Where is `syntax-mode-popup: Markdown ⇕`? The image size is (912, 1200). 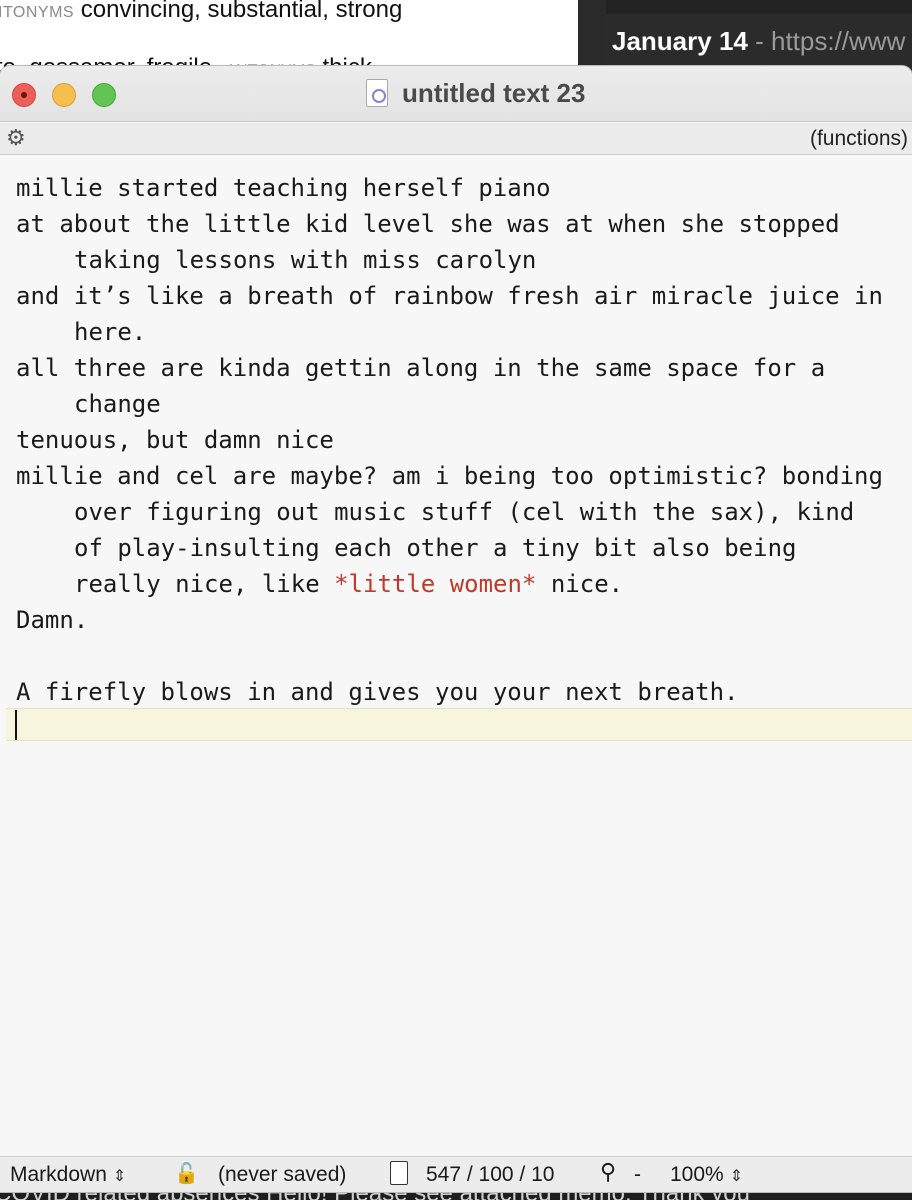 syntax-mode-popup: Markdown ⇕ is located at coordinates (68, 1175).